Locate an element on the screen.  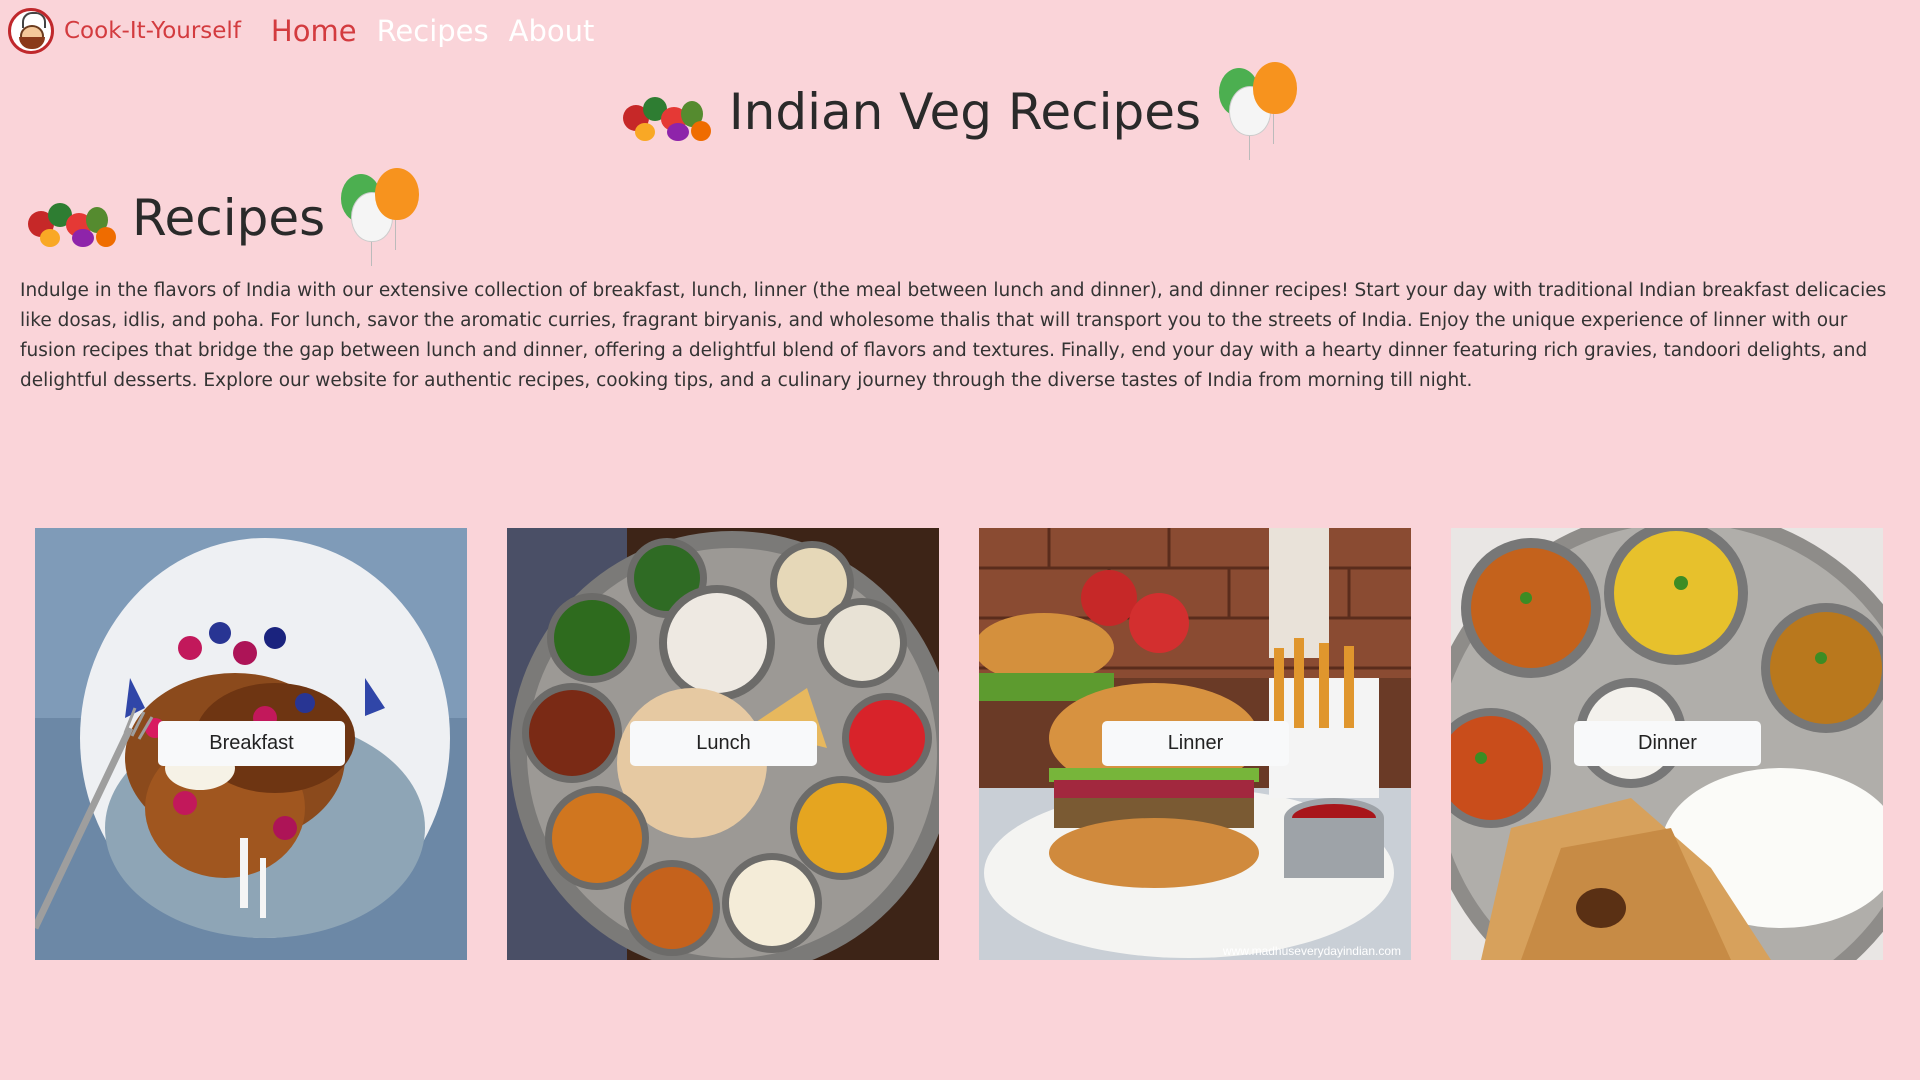
nav-link-home: Home is located at coordinates (314, 31).